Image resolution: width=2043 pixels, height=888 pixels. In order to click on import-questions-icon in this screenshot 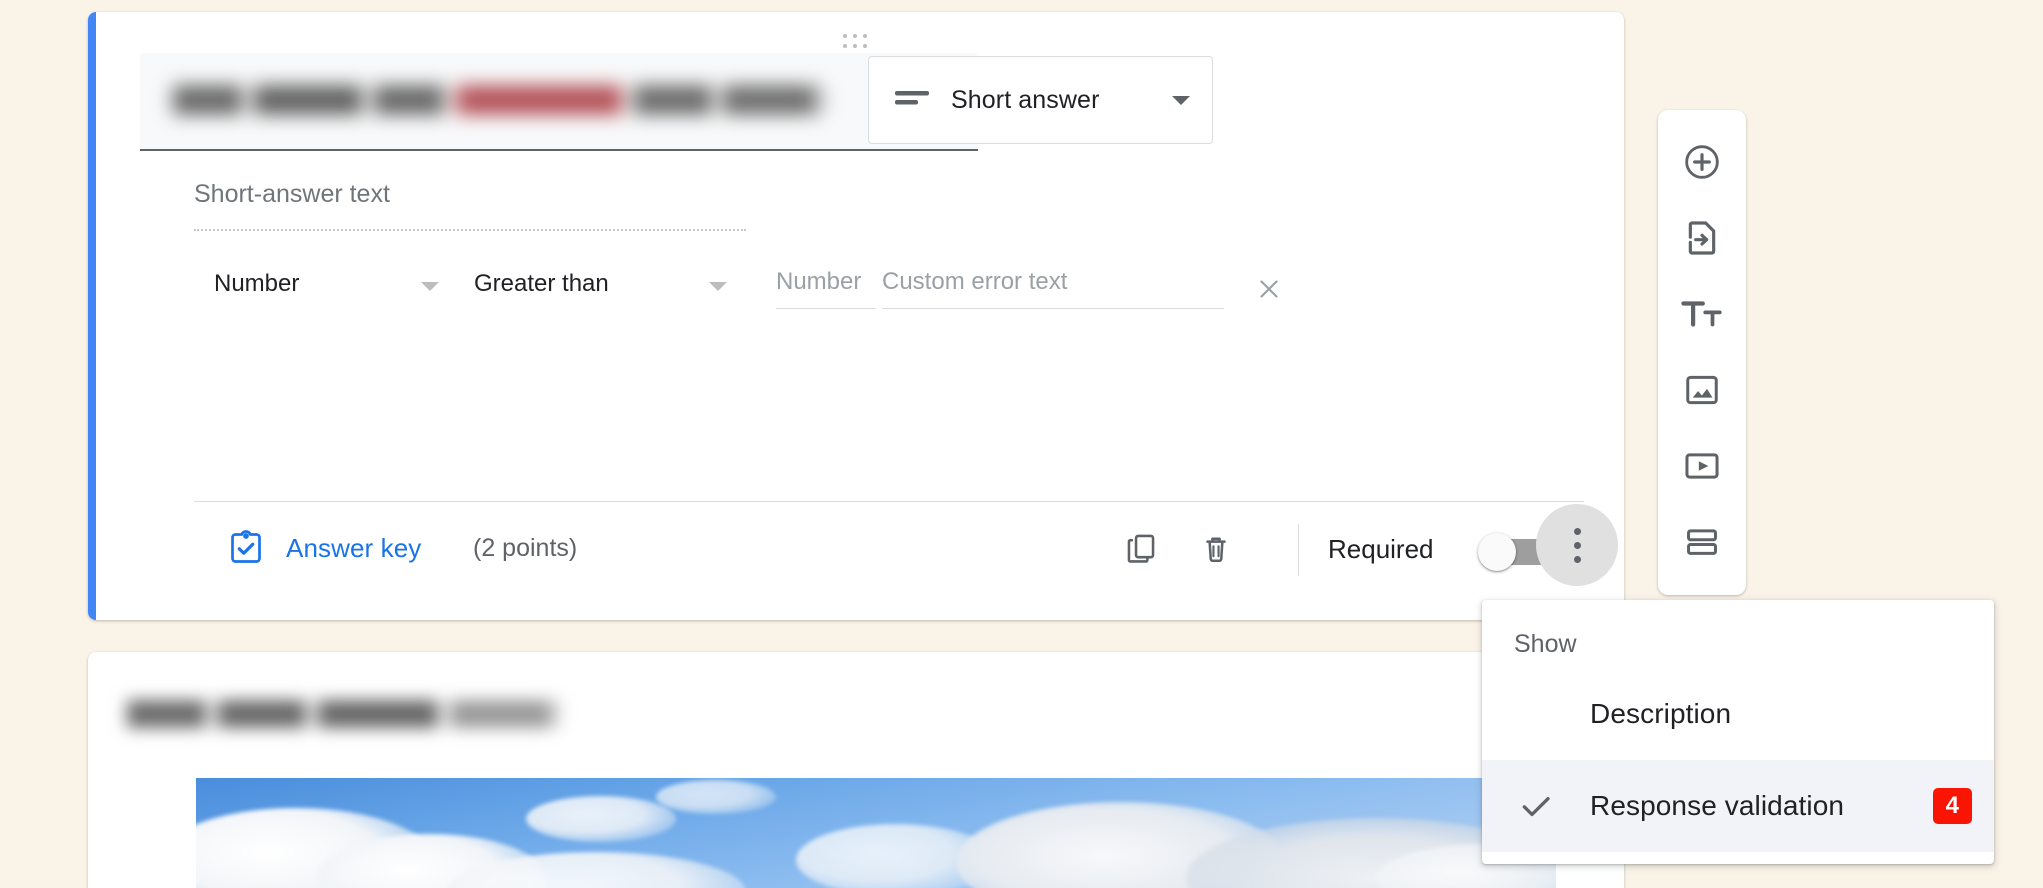, I will do `click(1702, 238)`.